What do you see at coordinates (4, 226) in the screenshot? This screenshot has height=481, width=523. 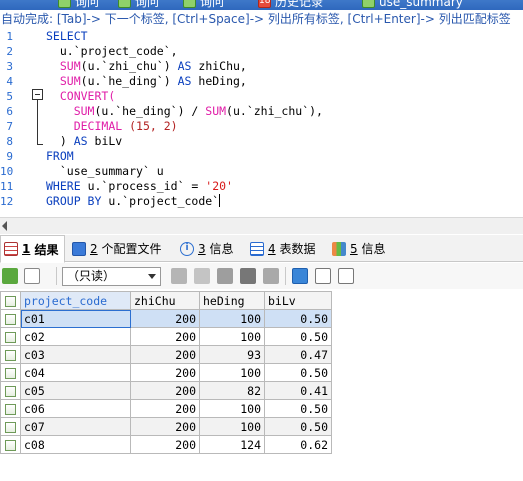 I see `scroll-left-icon` at bounding box center [4, 226].